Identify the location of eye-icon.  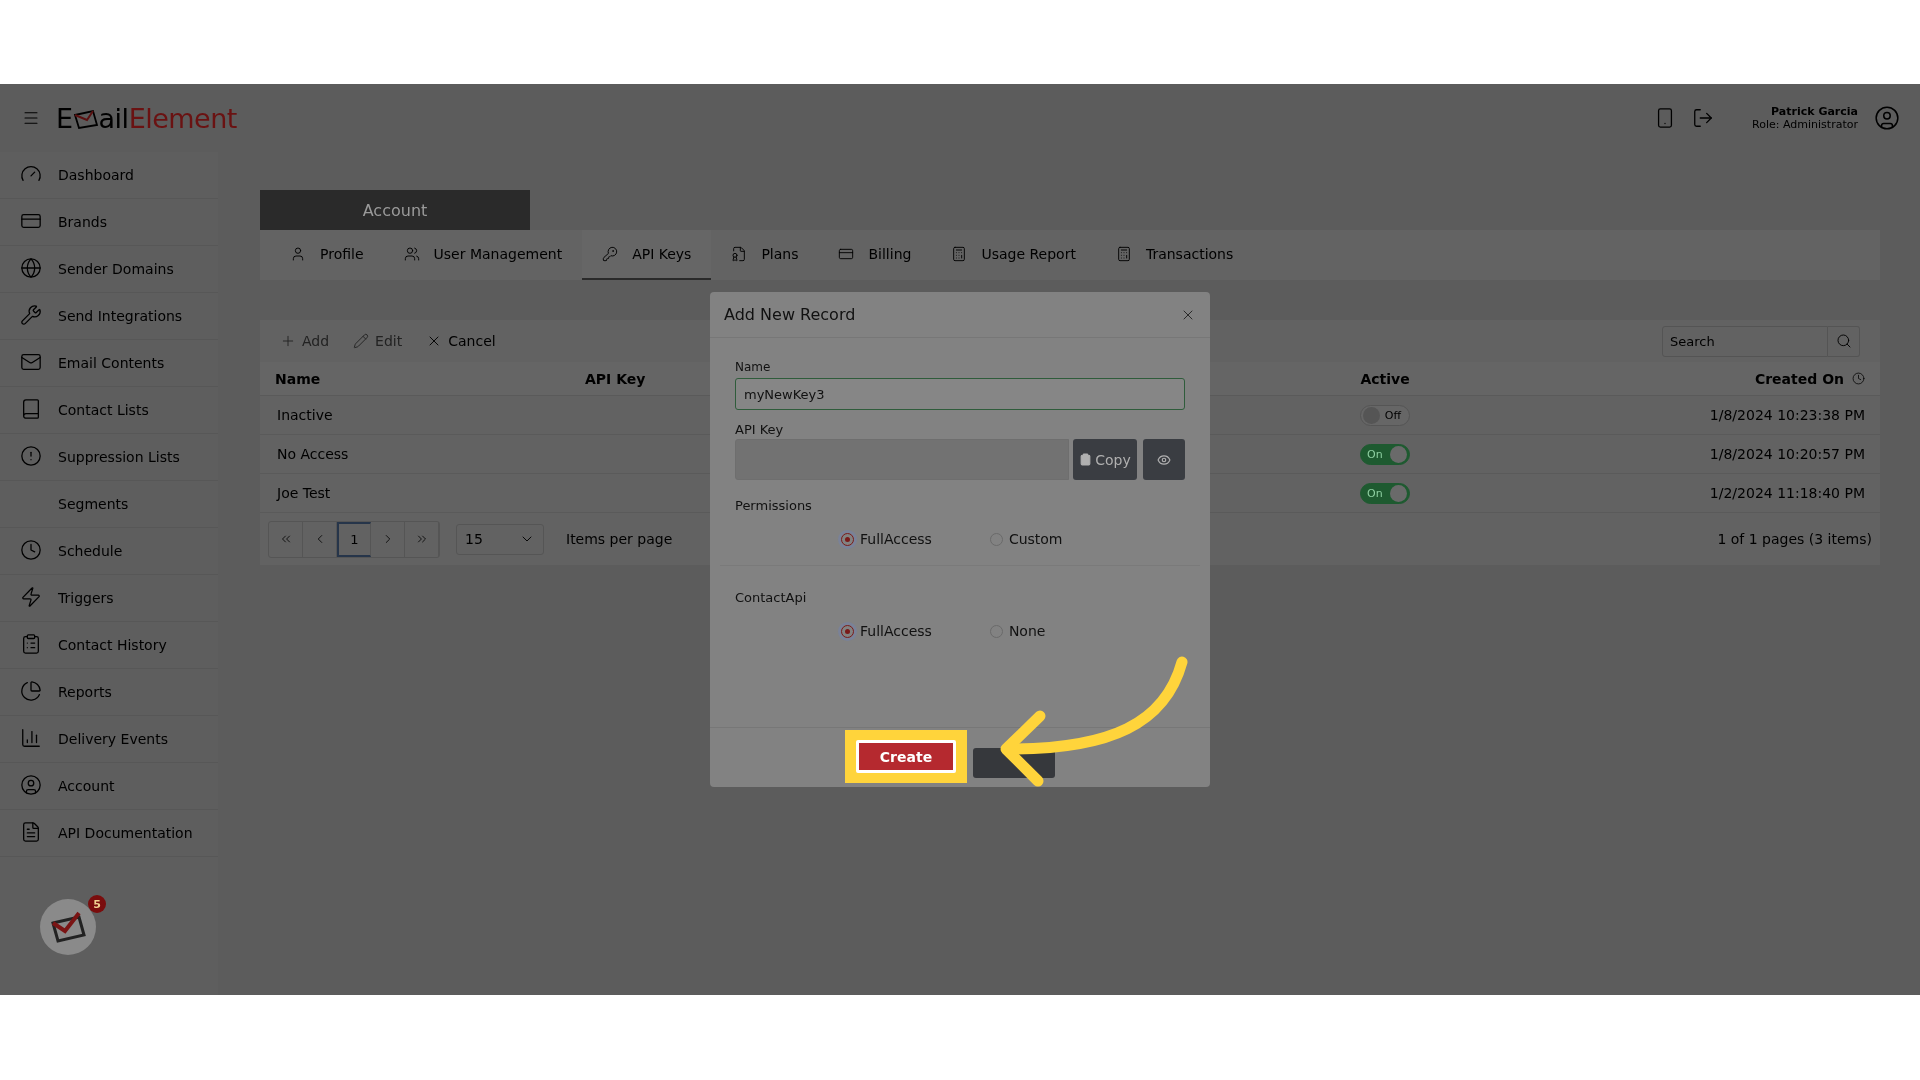
(1164, 459).